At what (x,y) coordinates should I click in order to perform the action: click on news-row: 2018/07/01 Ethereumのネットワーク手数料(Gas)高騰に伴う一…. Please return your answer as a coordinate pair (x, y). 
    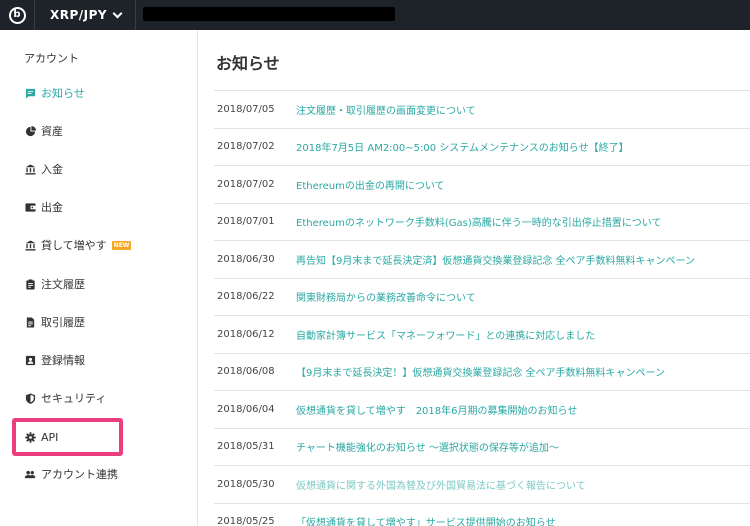
    Looking at the image, I should click on (482, 222).